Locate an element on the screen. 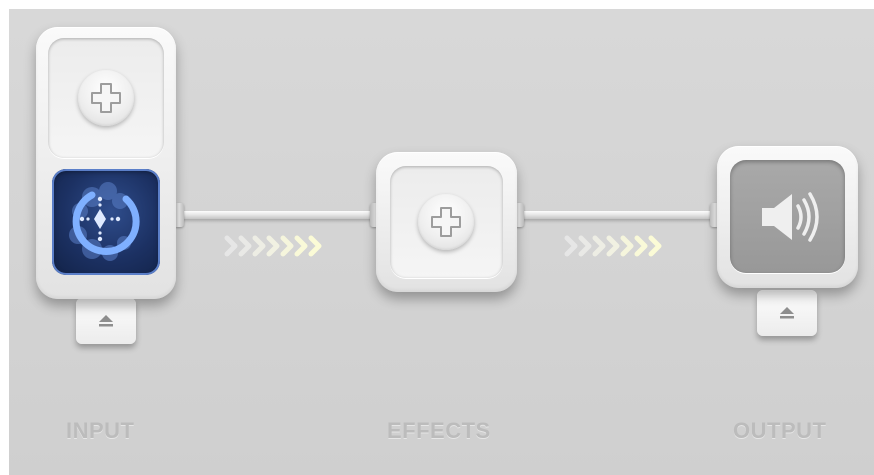 This screenshot has width=874, height=475. input-label: INPUT is located at coordinates (100, 430).